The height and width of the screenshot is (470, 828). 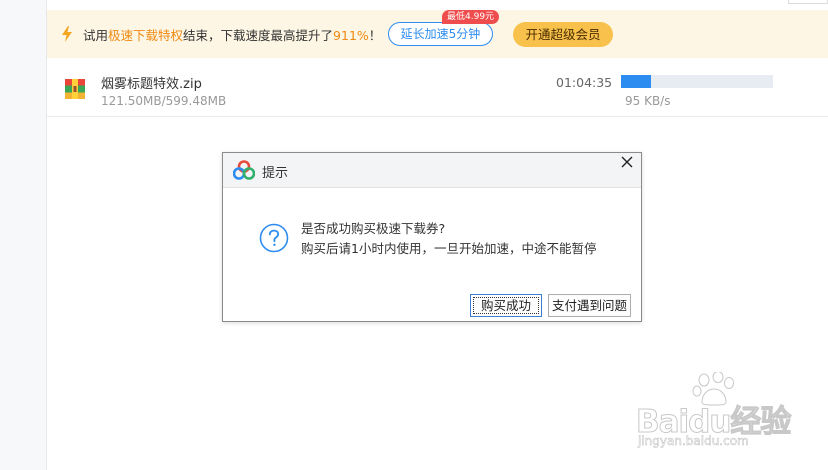 What do you see at coordinates (96, 35) in the screenshot?
I see `promo-text-prefix: 试用` at bounding box center [96, 35].